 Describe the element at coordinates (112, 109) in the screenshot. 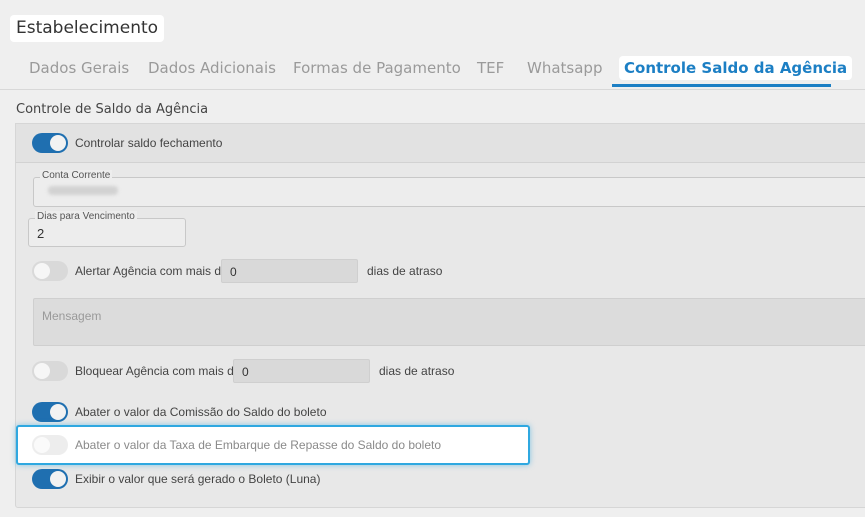

I see `section-title: Controle de Saldo da Agência` at that location.